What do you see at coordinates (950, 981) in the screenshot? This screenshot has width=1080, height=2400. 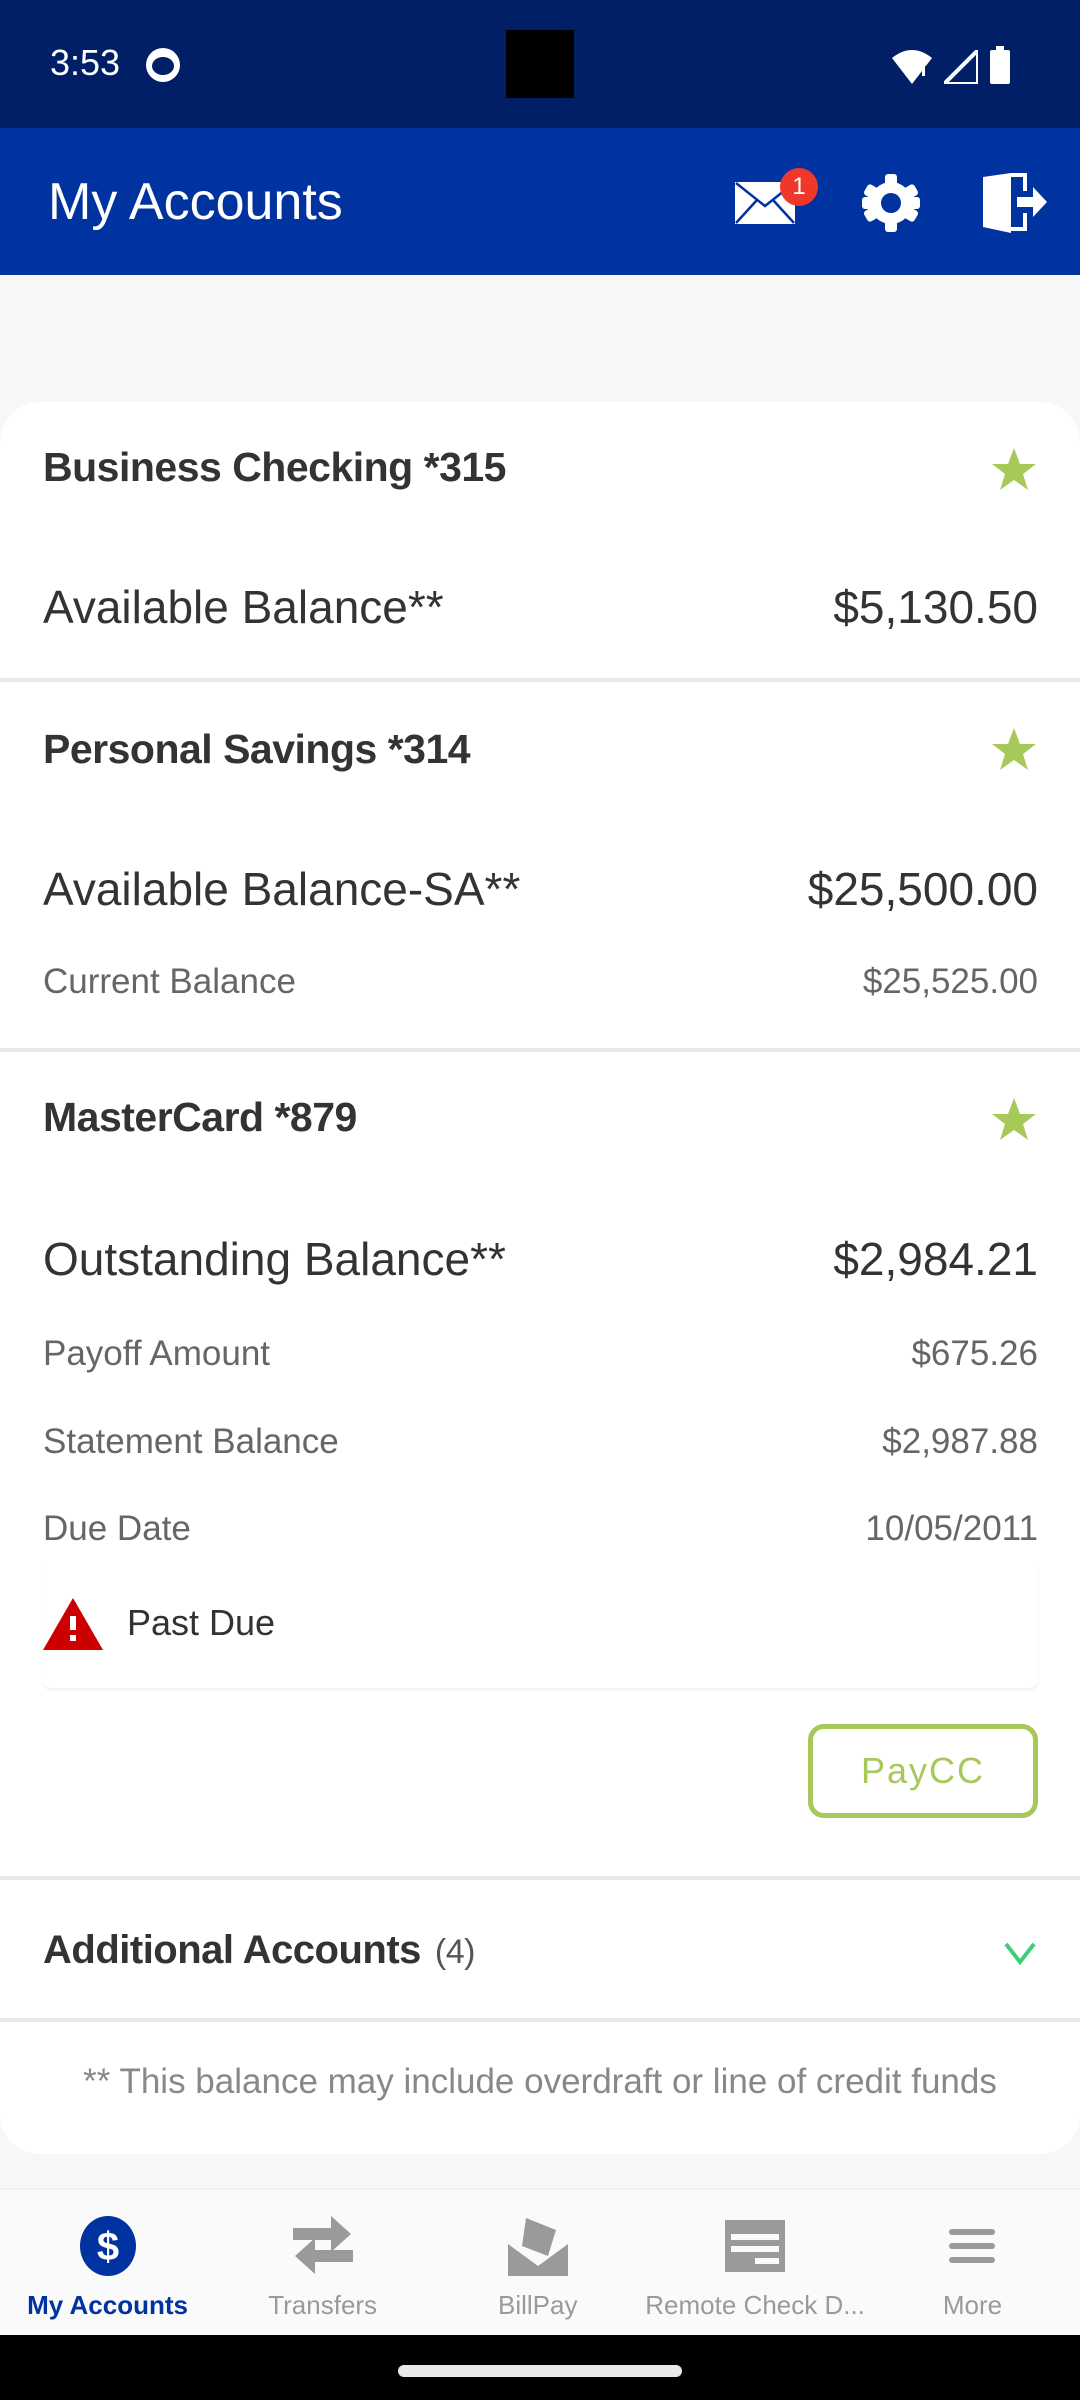 I see `balance-value: $25,525.00` at bounding box center [950, 981].